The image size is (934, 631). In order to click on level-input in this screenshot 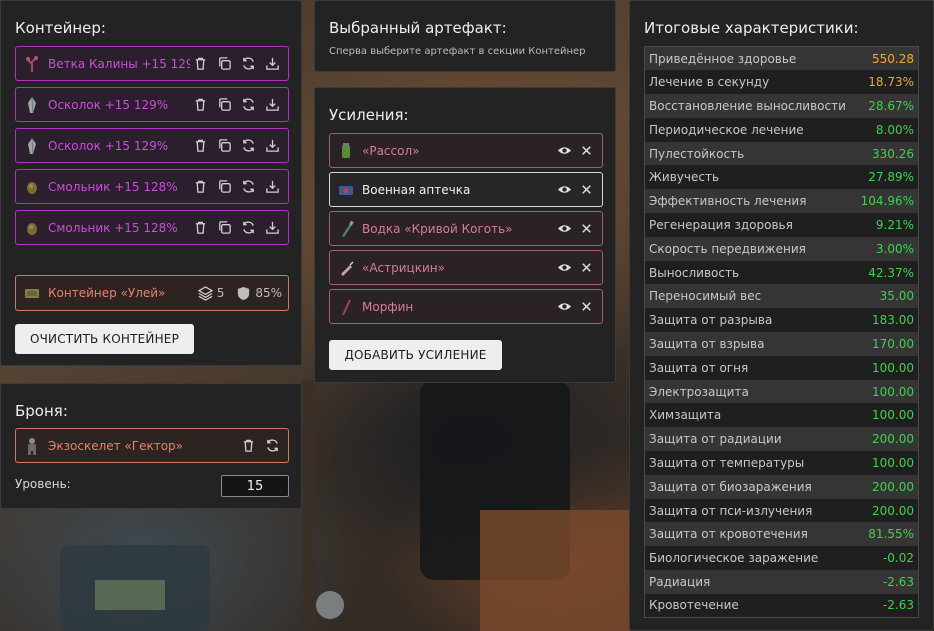, I will do `click(255, 486)`.